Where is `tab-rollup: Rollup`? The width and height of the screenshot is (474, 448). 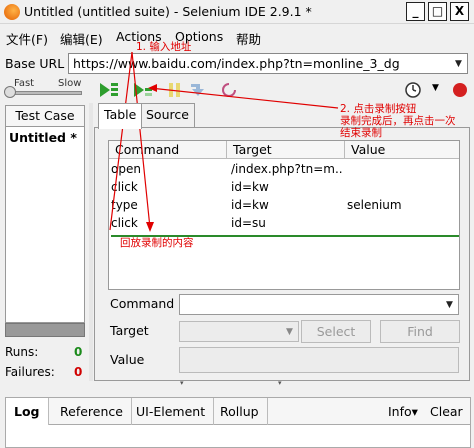
tab-rollup: Rollup is located at coordinates (240, 411).